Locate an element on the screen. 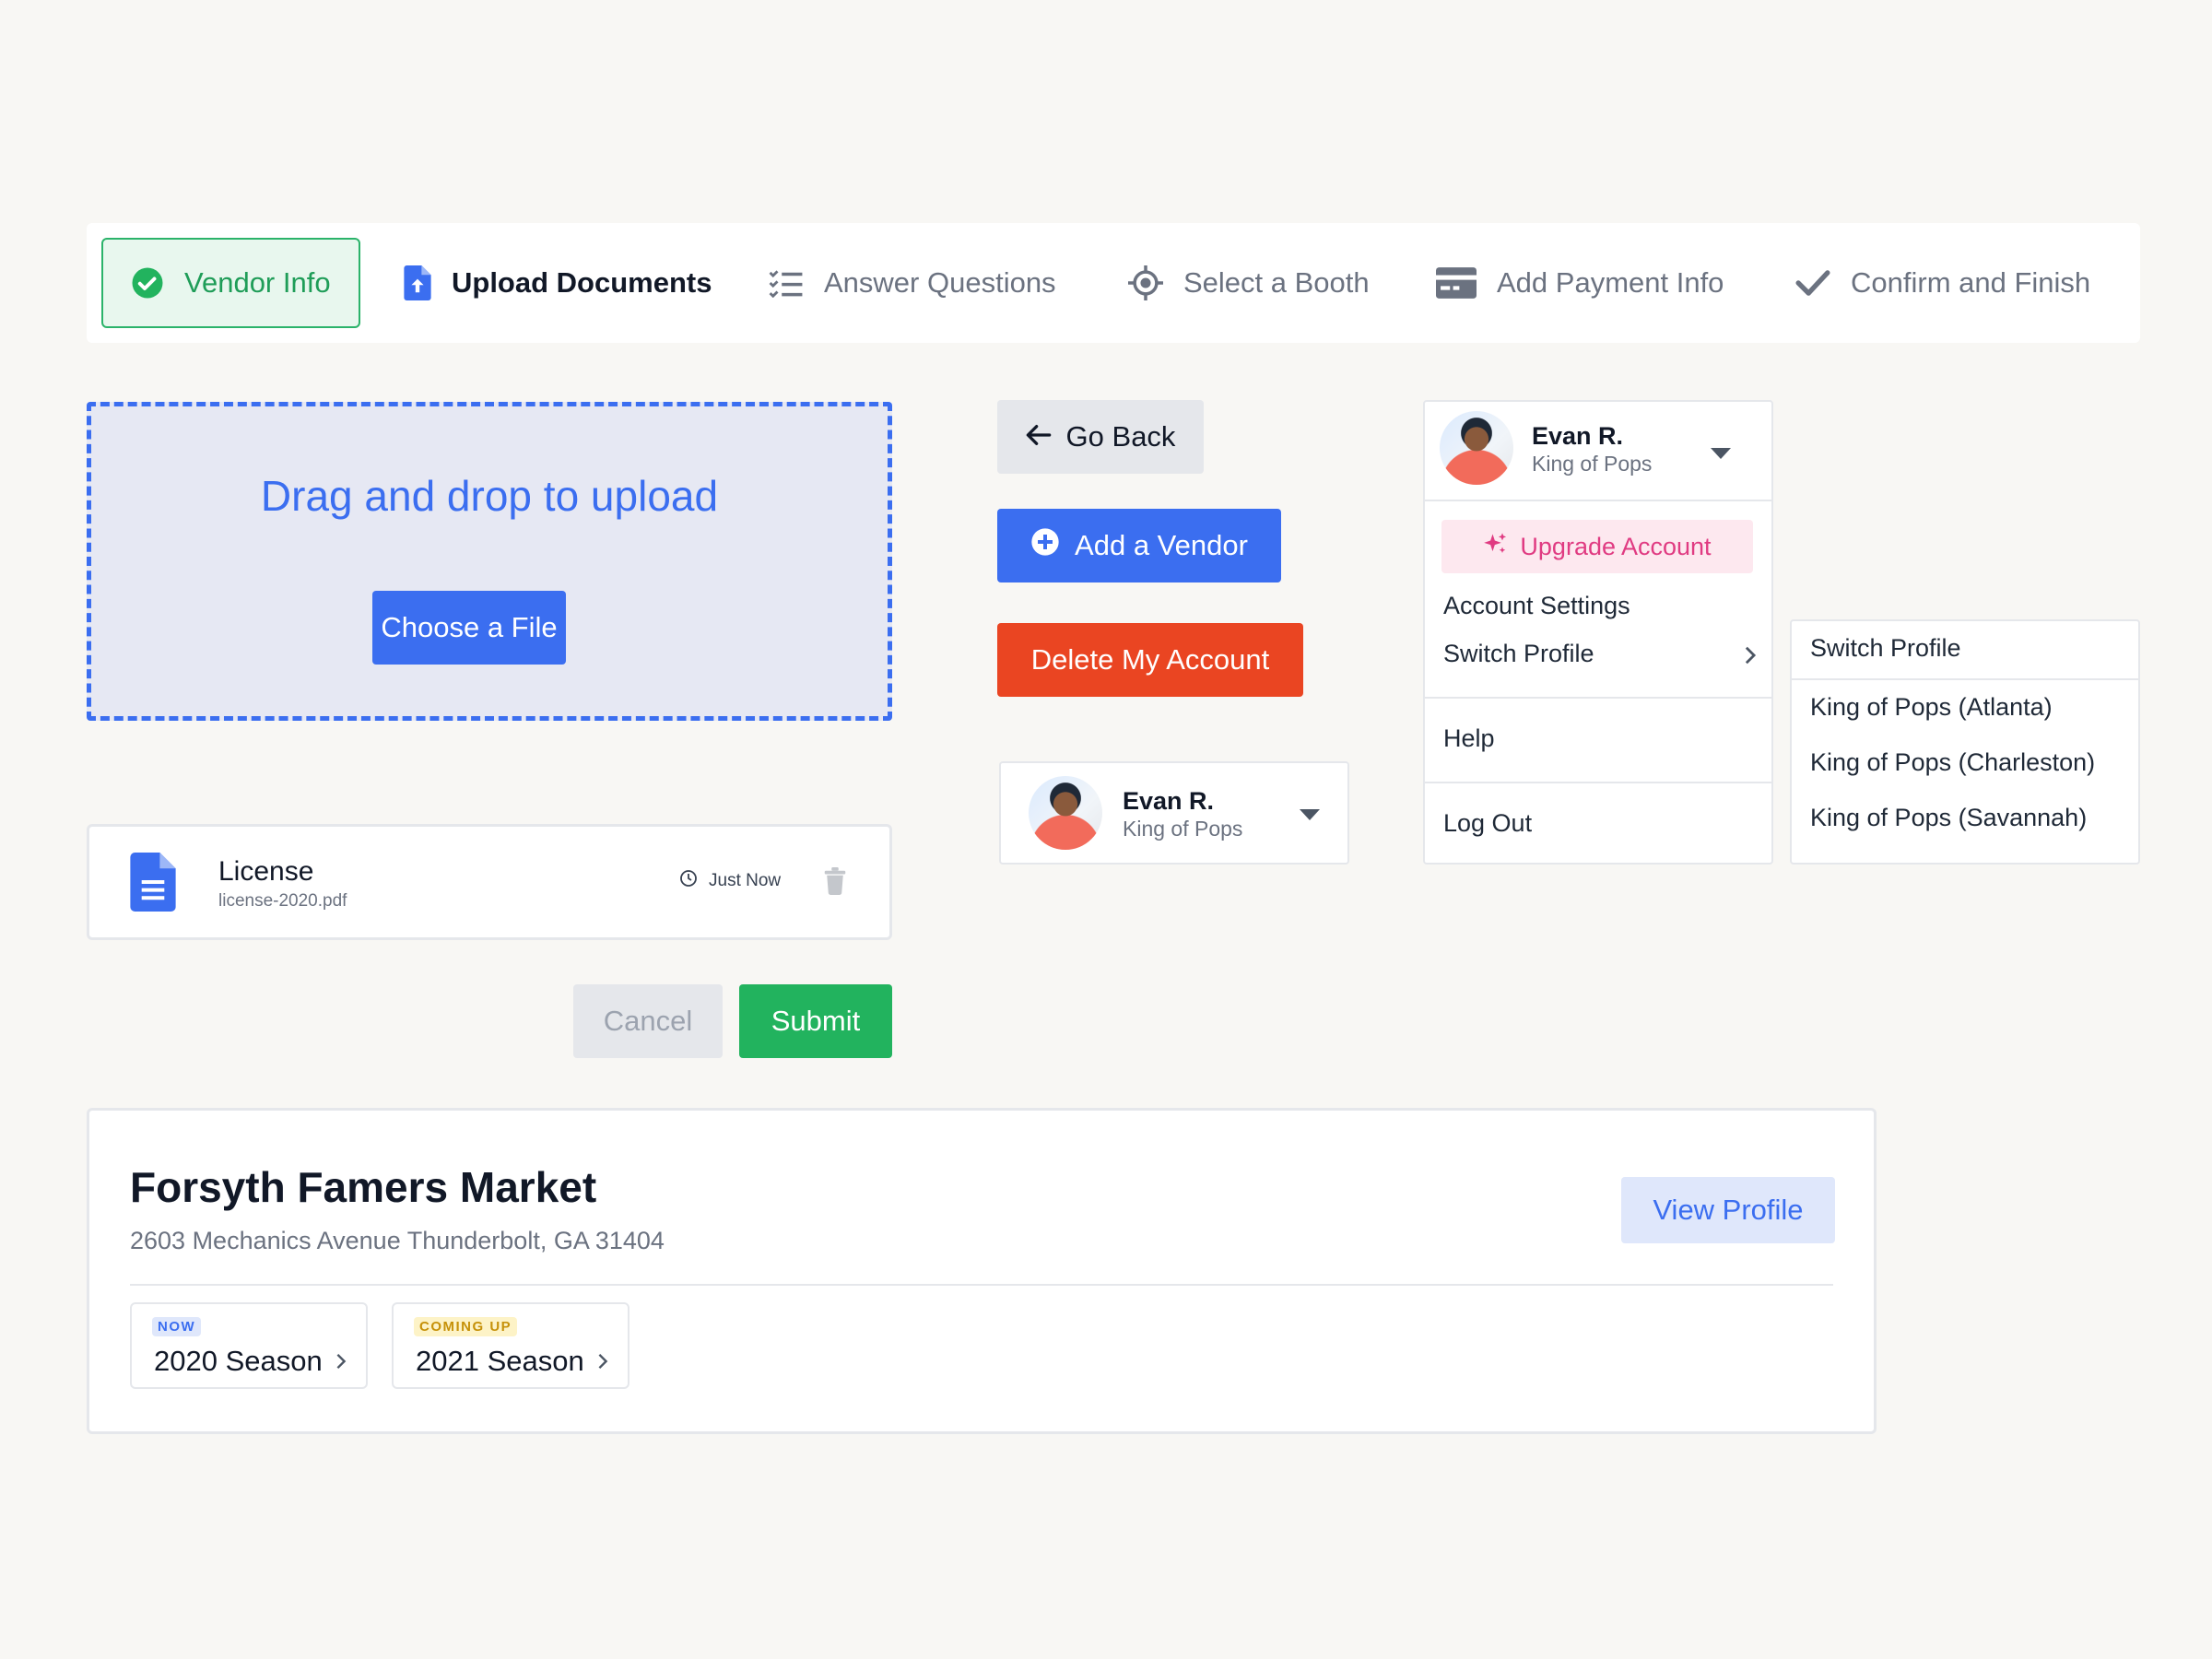  step-label: Vendor Info is located at coordinates (257, 282).